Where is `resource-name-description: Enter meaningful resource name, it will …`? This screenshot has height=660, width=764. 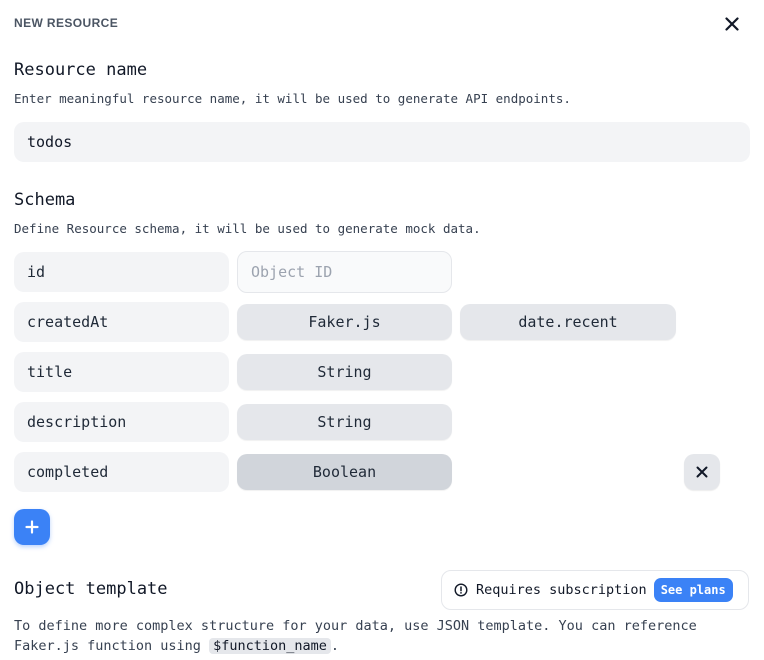
resource-name-description: Enter meaningful resource name, it will … is located at coordinates (292, 98).